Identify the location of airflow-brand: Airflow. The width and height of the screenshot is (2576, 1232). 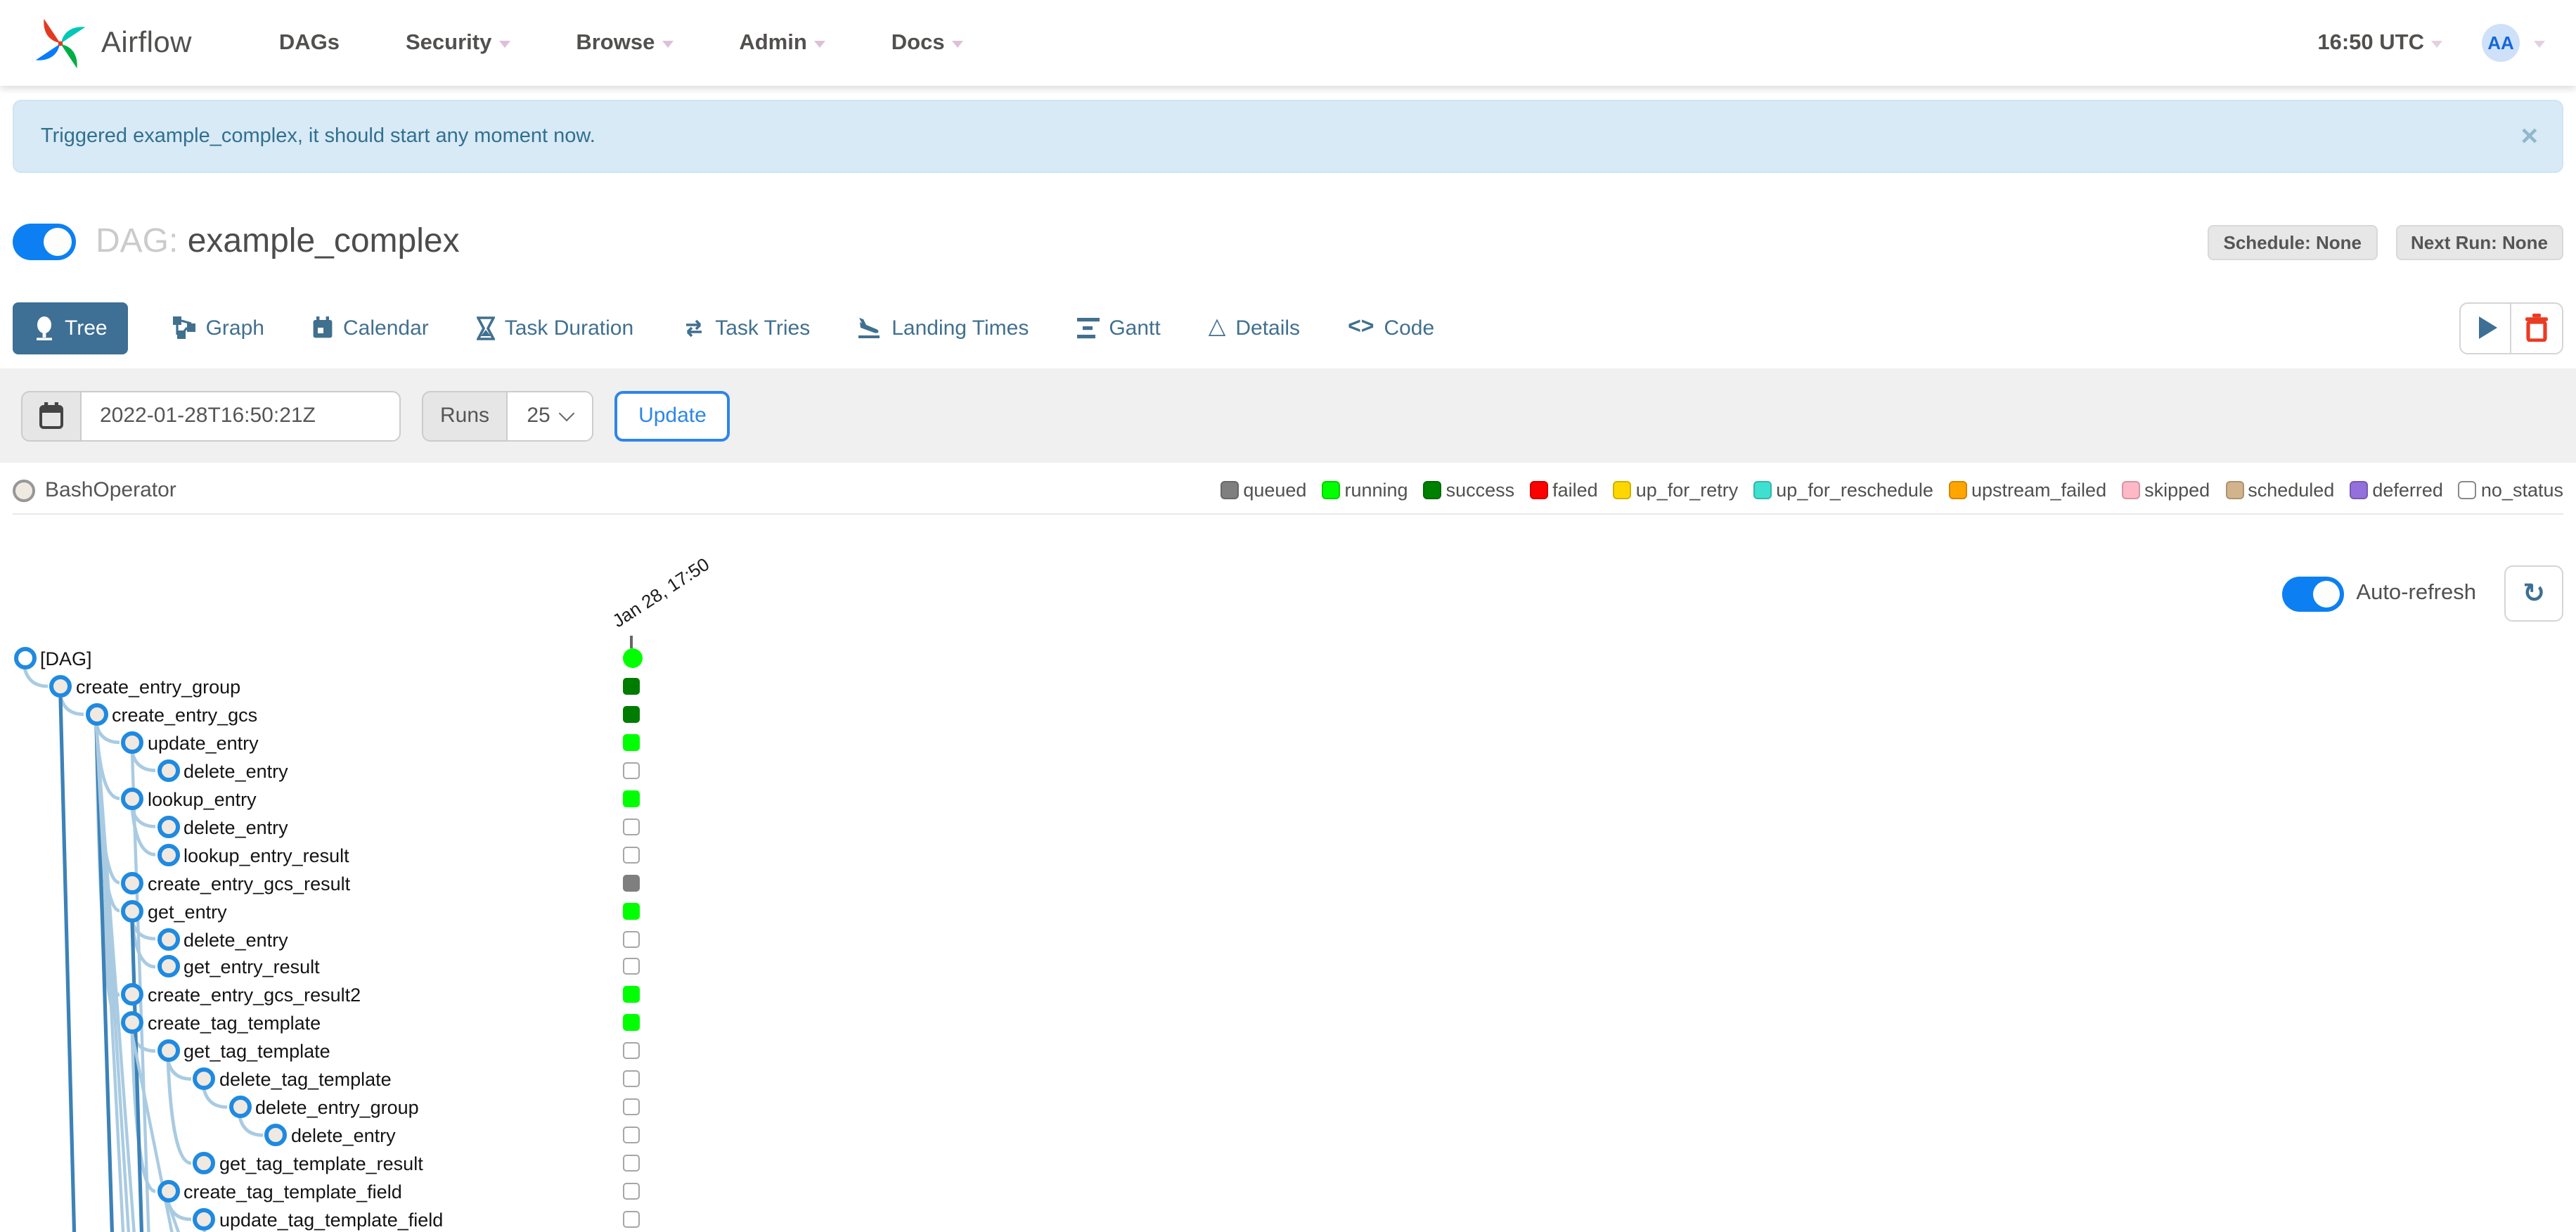
(111, 42).